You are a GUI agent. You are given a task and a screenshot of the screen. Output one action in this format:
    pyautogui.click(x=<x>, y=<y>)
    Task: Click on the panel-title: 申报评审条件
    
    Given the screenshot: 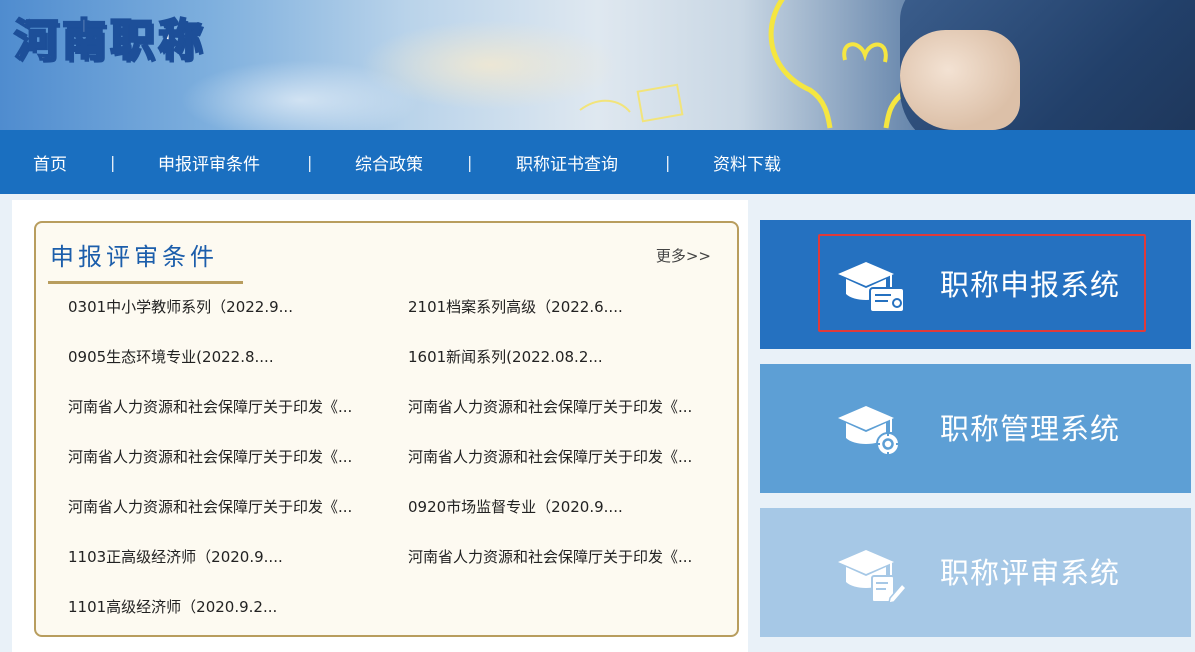 What is the action you would take?
    pyautogui.click(x=134, y=257)
    